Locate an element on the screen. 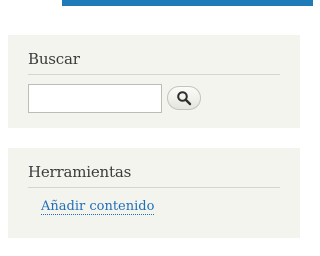 This screenshot has height=256, width=320. active-tab-indicator is located at coordinates (187, 3).